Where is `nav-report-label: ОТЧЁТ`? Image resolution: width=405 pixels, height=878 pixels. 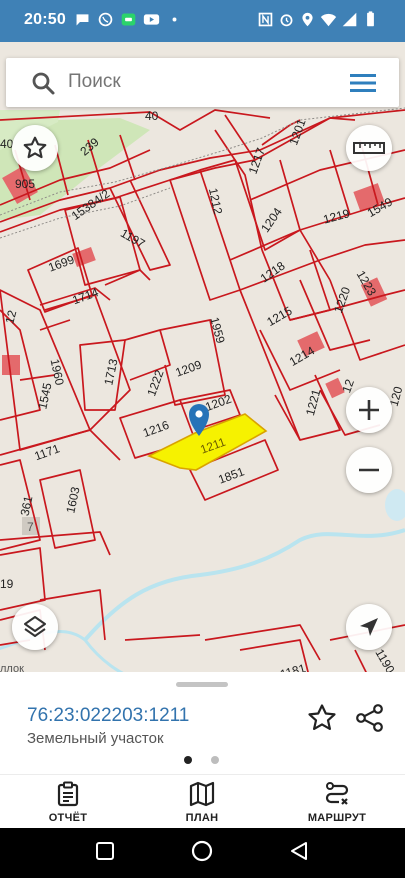
nav-report-label: ОТЧЁТ is located at coordinates (68, 818).